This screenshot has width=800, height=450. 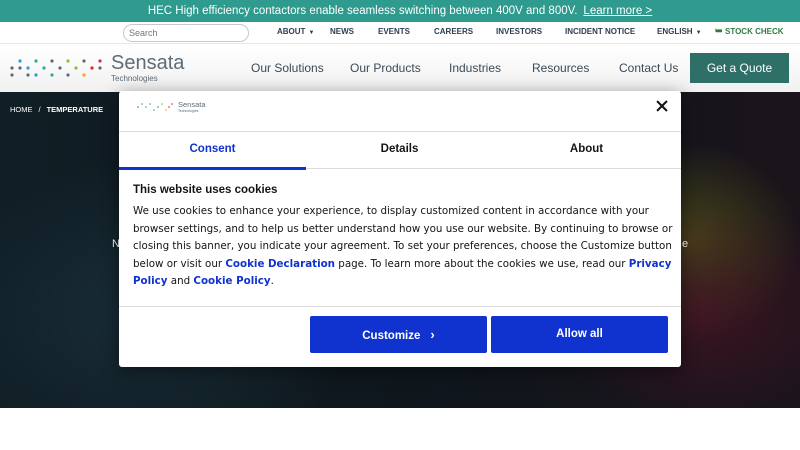 What do you see at coordinates (739, 68) in the screenshot?
I see `get-a-quote-button: Get a Quote` at bounding box center [739, 68].